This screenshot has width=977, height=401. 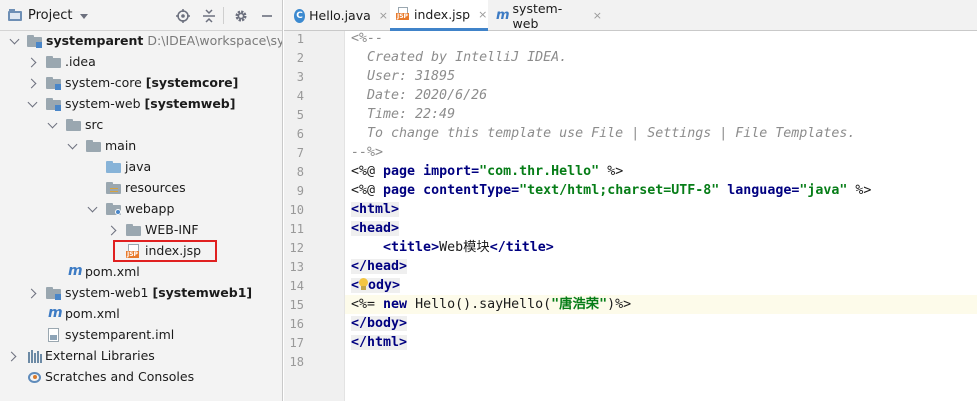 I want to click on tree-node-webapp: webapp, so click(x=141, y=209).